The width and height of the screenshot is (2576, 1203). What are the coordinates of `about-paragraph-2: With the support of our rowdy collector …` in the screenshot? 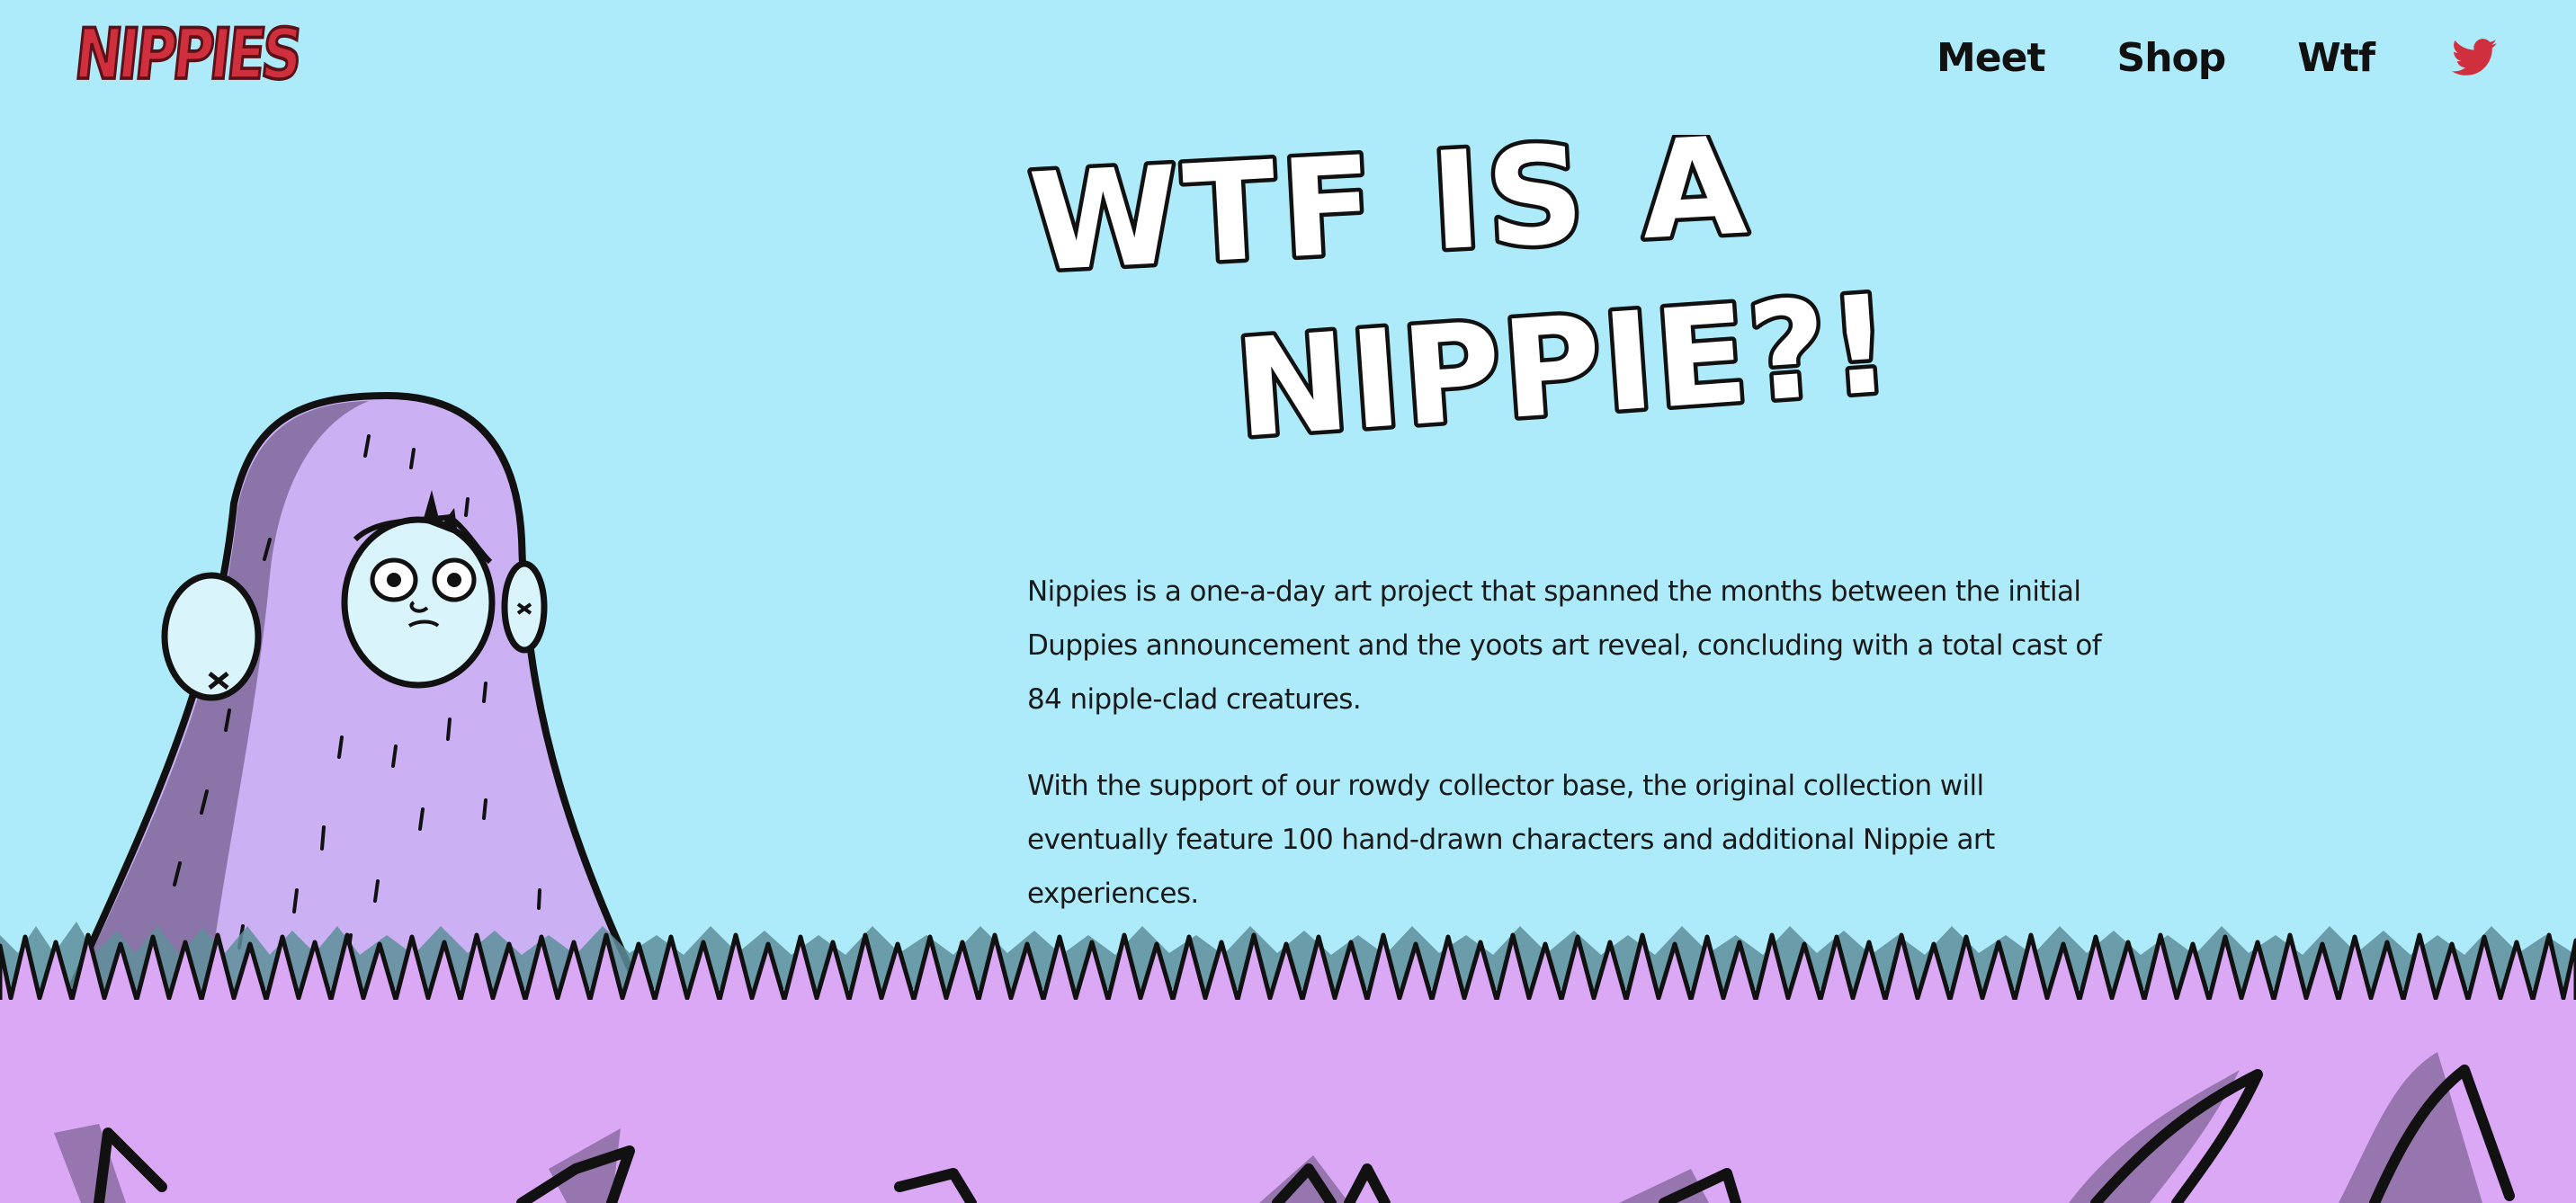 It's located at (1511, 840).